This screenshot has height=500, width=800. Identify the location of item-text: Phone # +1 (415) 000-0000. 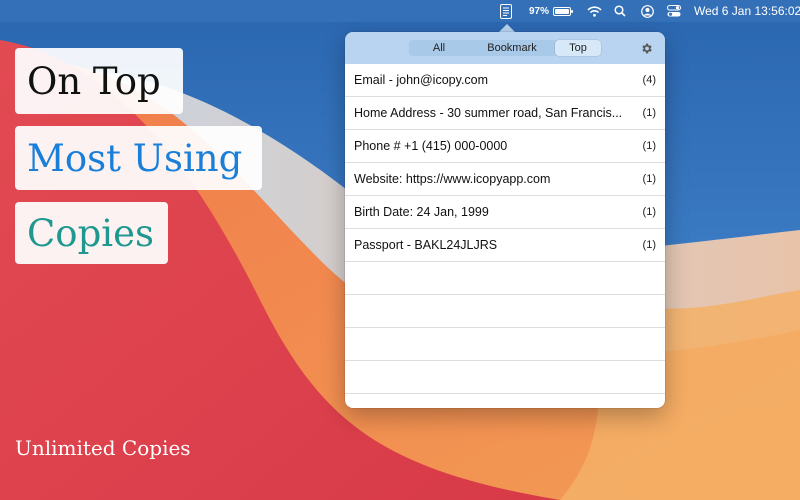
(431, 146).